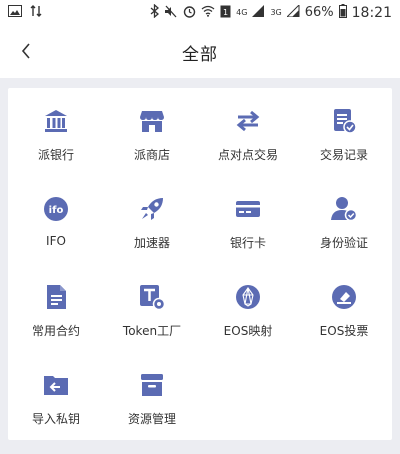 The height and width of the screenshot is (454, 400). Describe the element at coordinates (152, 385) in the screenshot. I see `archive-icon` at that location.